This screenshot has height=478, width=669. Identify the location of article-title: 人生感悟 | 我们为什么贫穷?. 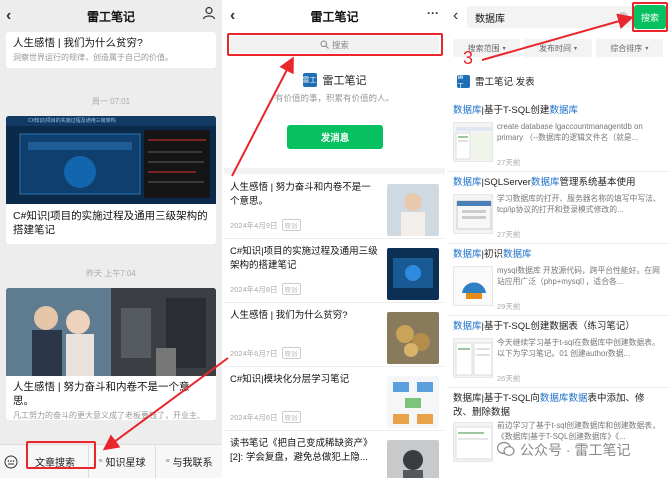
(289, 315).